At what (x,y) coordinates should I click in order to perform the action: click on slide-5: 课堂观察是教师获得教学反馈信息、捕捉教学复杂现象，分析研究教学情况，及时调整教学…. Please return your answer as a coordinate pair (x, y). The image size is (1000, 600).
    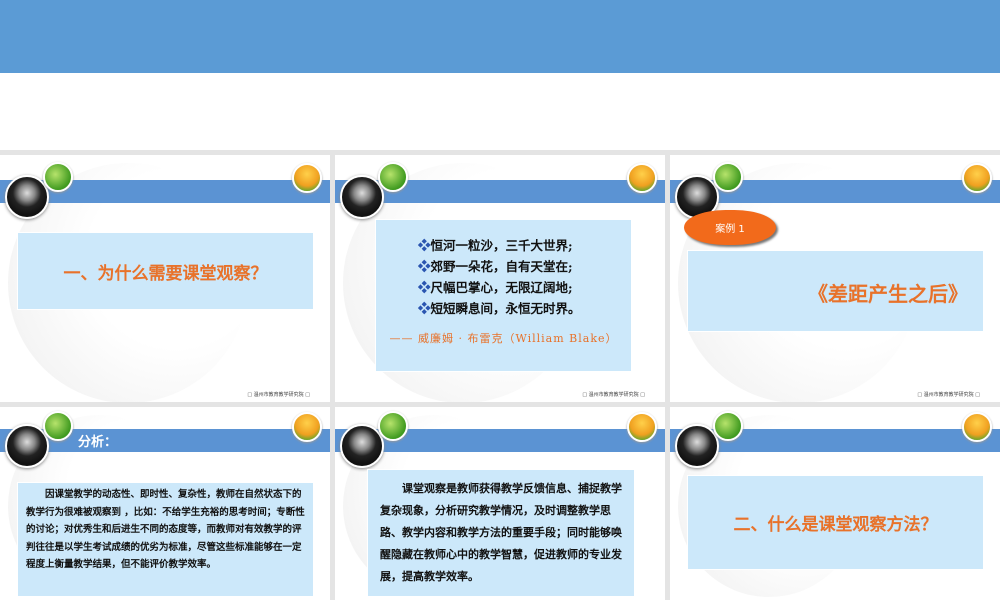
    Looking at the image, I should click on (500, 503).